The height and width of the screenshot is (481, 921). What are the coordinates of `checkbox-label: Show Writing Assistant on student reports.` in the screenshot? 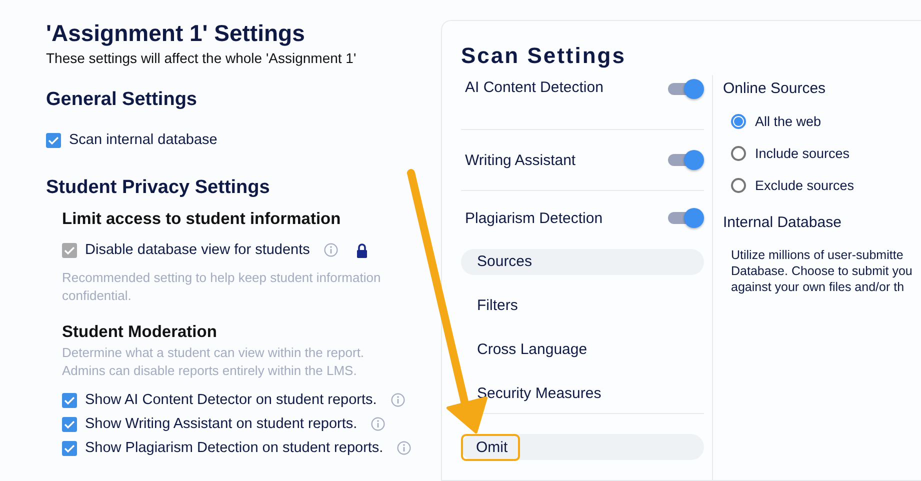 It's located at (221, 424).